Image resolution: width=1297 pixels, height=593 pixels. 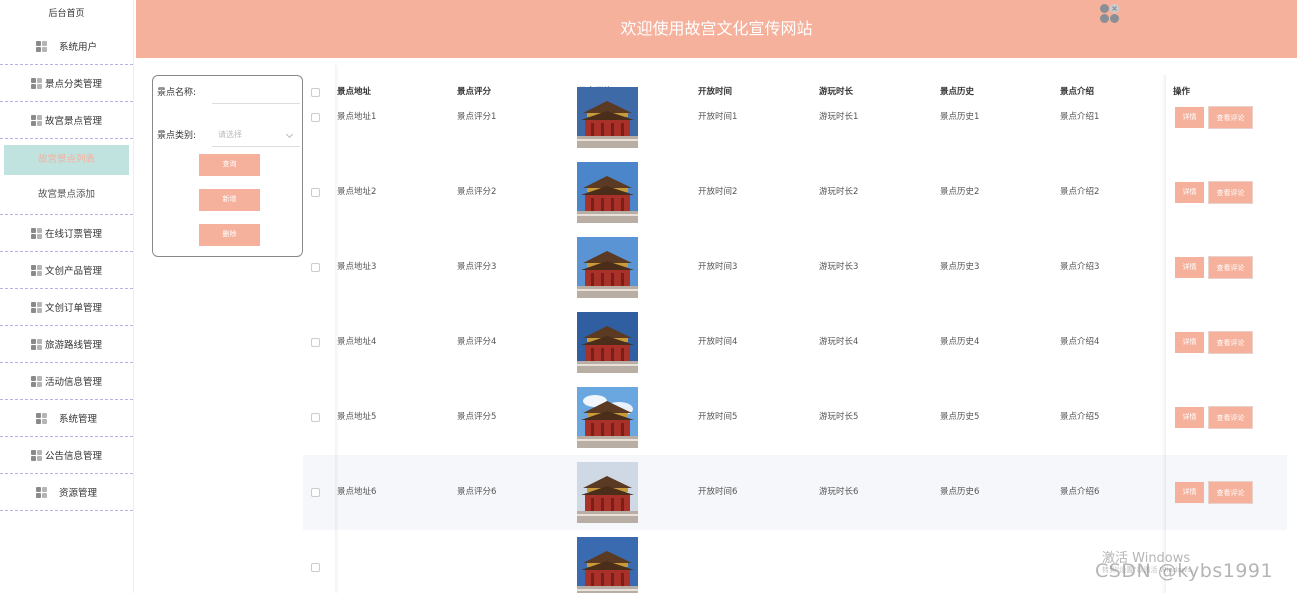 I want to click on sidebar-menu-item: 资源管理, so click(x=66, y=492).